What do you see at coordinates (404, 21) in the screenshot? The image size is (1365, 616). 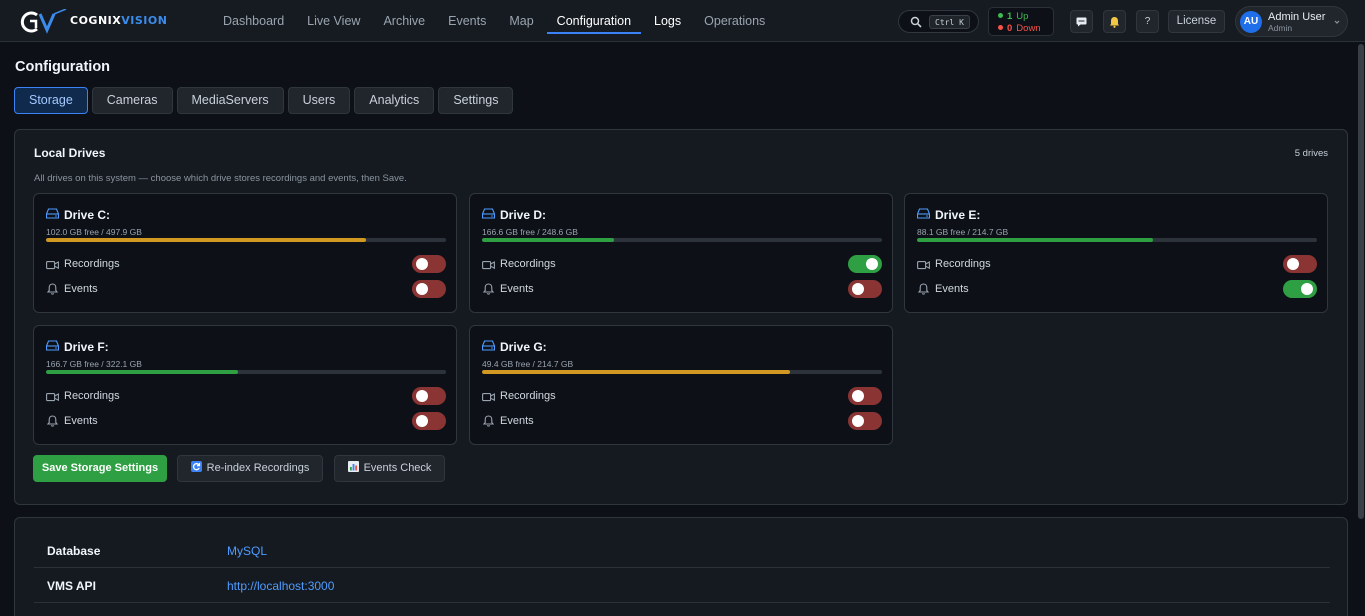 I see `nav-archive: Archive` at bounding box center [404, 21].